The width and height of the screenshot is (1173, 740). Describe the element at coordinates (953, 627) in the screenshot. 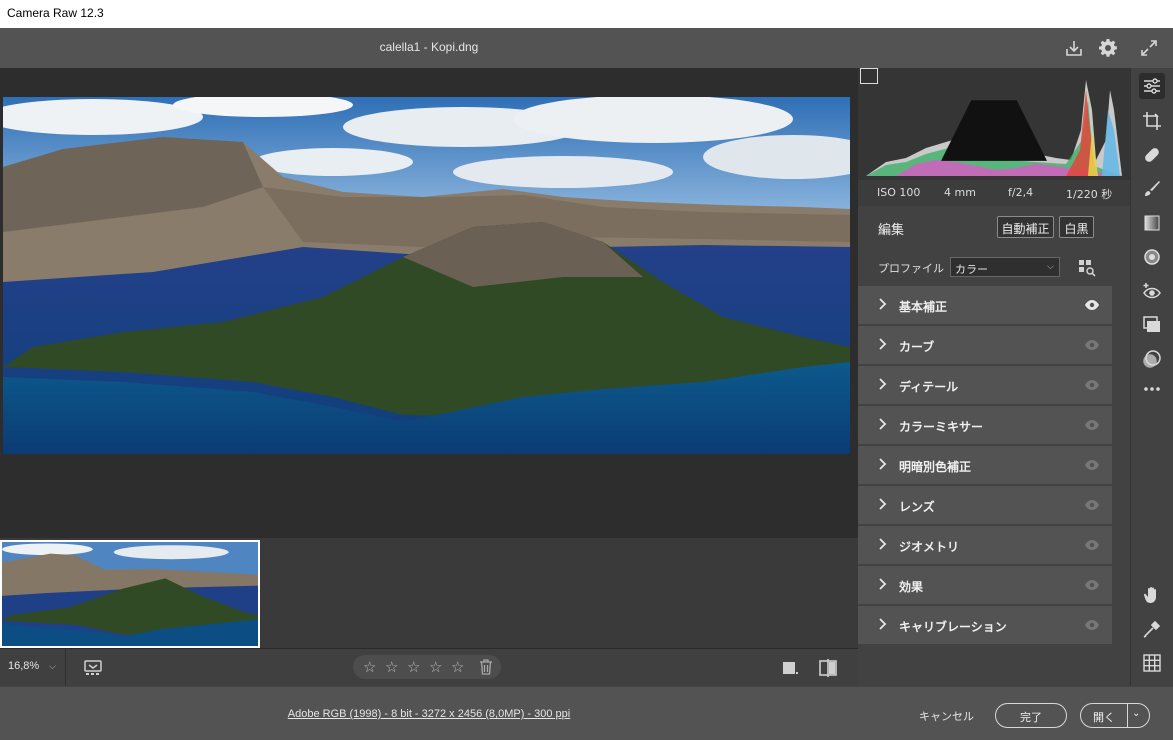

I see `section-label: キャリブレーション` at that location.